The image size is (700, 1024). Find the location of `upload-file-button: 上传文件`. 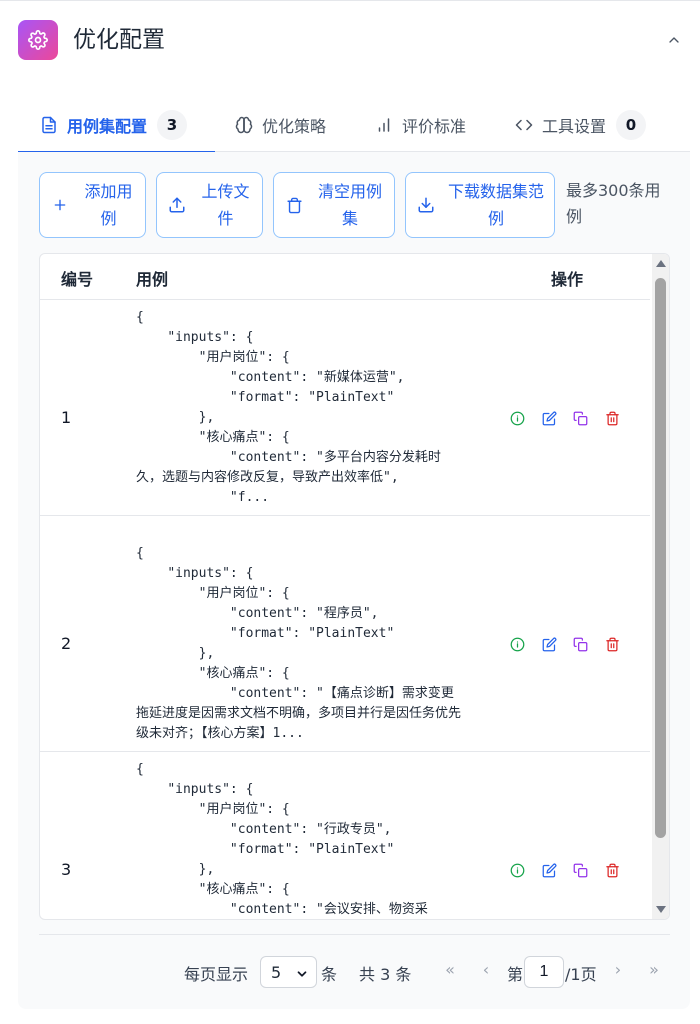

upload-file-button: 上传文件 is located at coordinates (209, 205).